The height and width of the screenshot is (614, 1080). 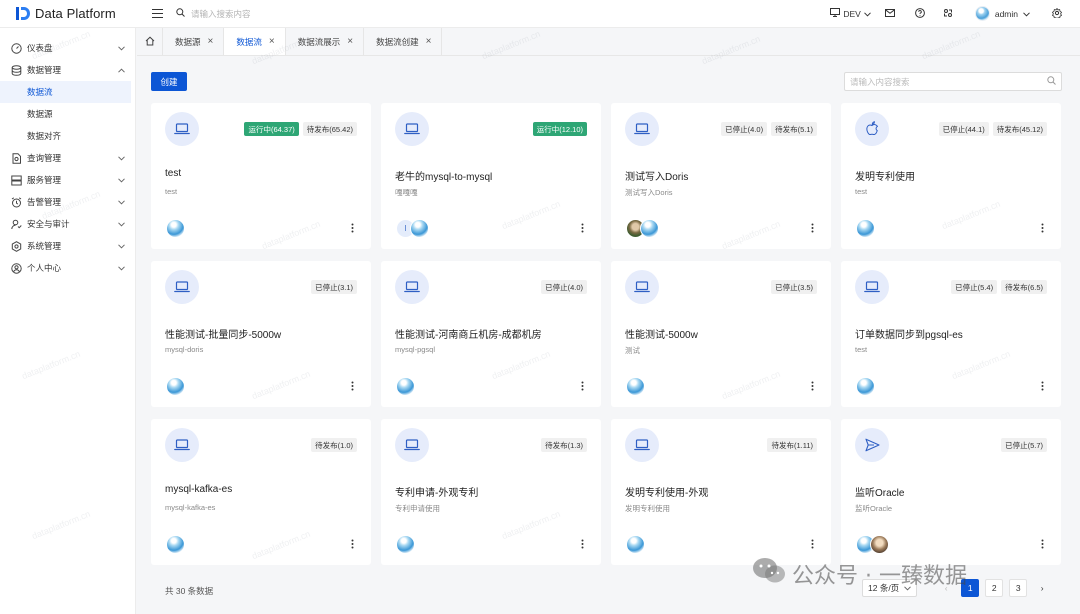 What do you see at coordinates (632, 350) in the screenshot?
I see `card-description: 测试` at bounding box center [632, 350].